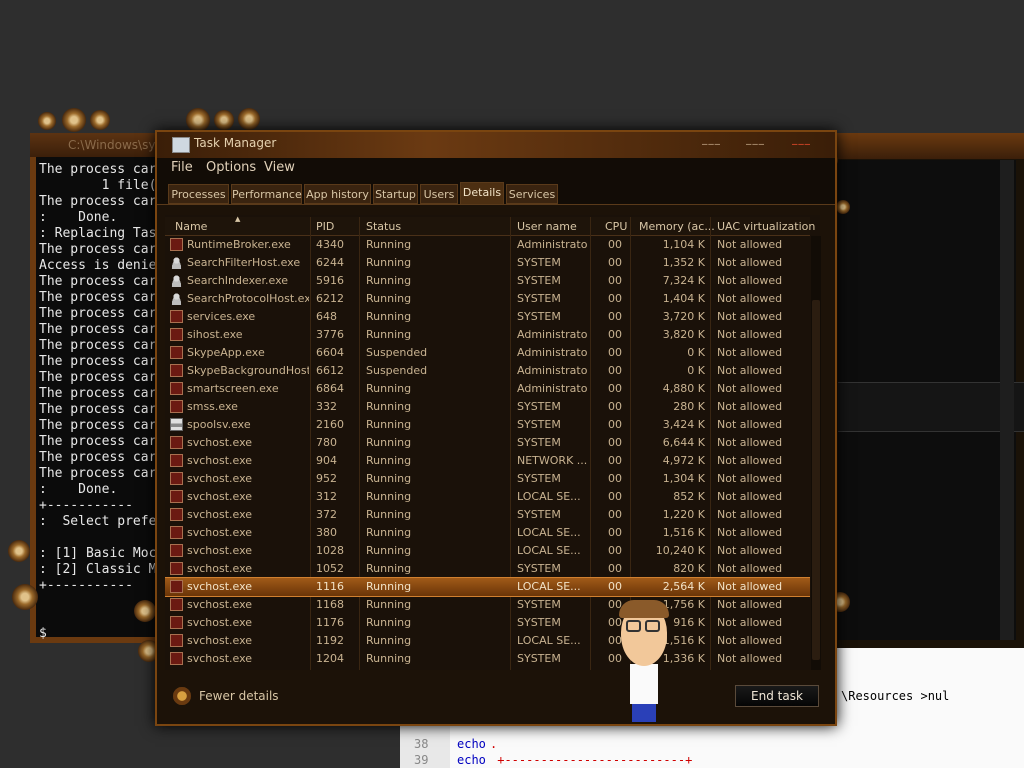  Describe the element at coordinates (325, 226) in the screenshot. I see `column-header-pid: PID` at that location.